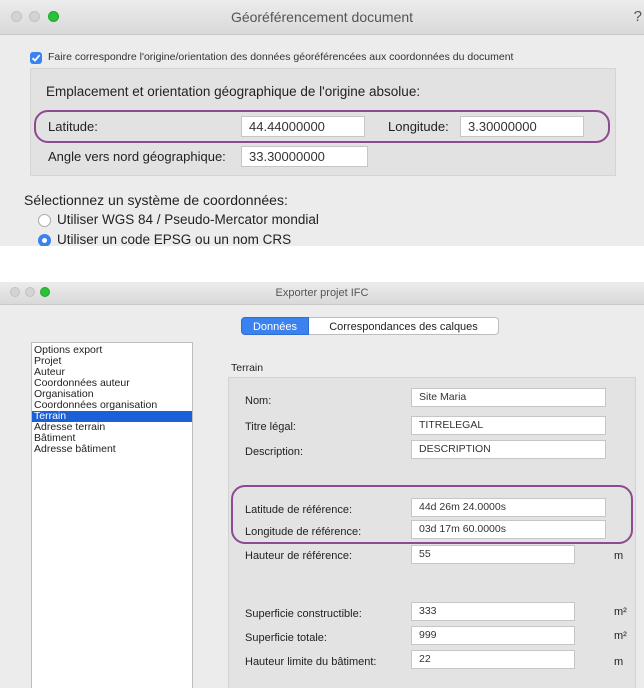 The height and width of the screenshot is (688, 644). I want to click on window-title: Exporter projet IFC, so click(322, 293).